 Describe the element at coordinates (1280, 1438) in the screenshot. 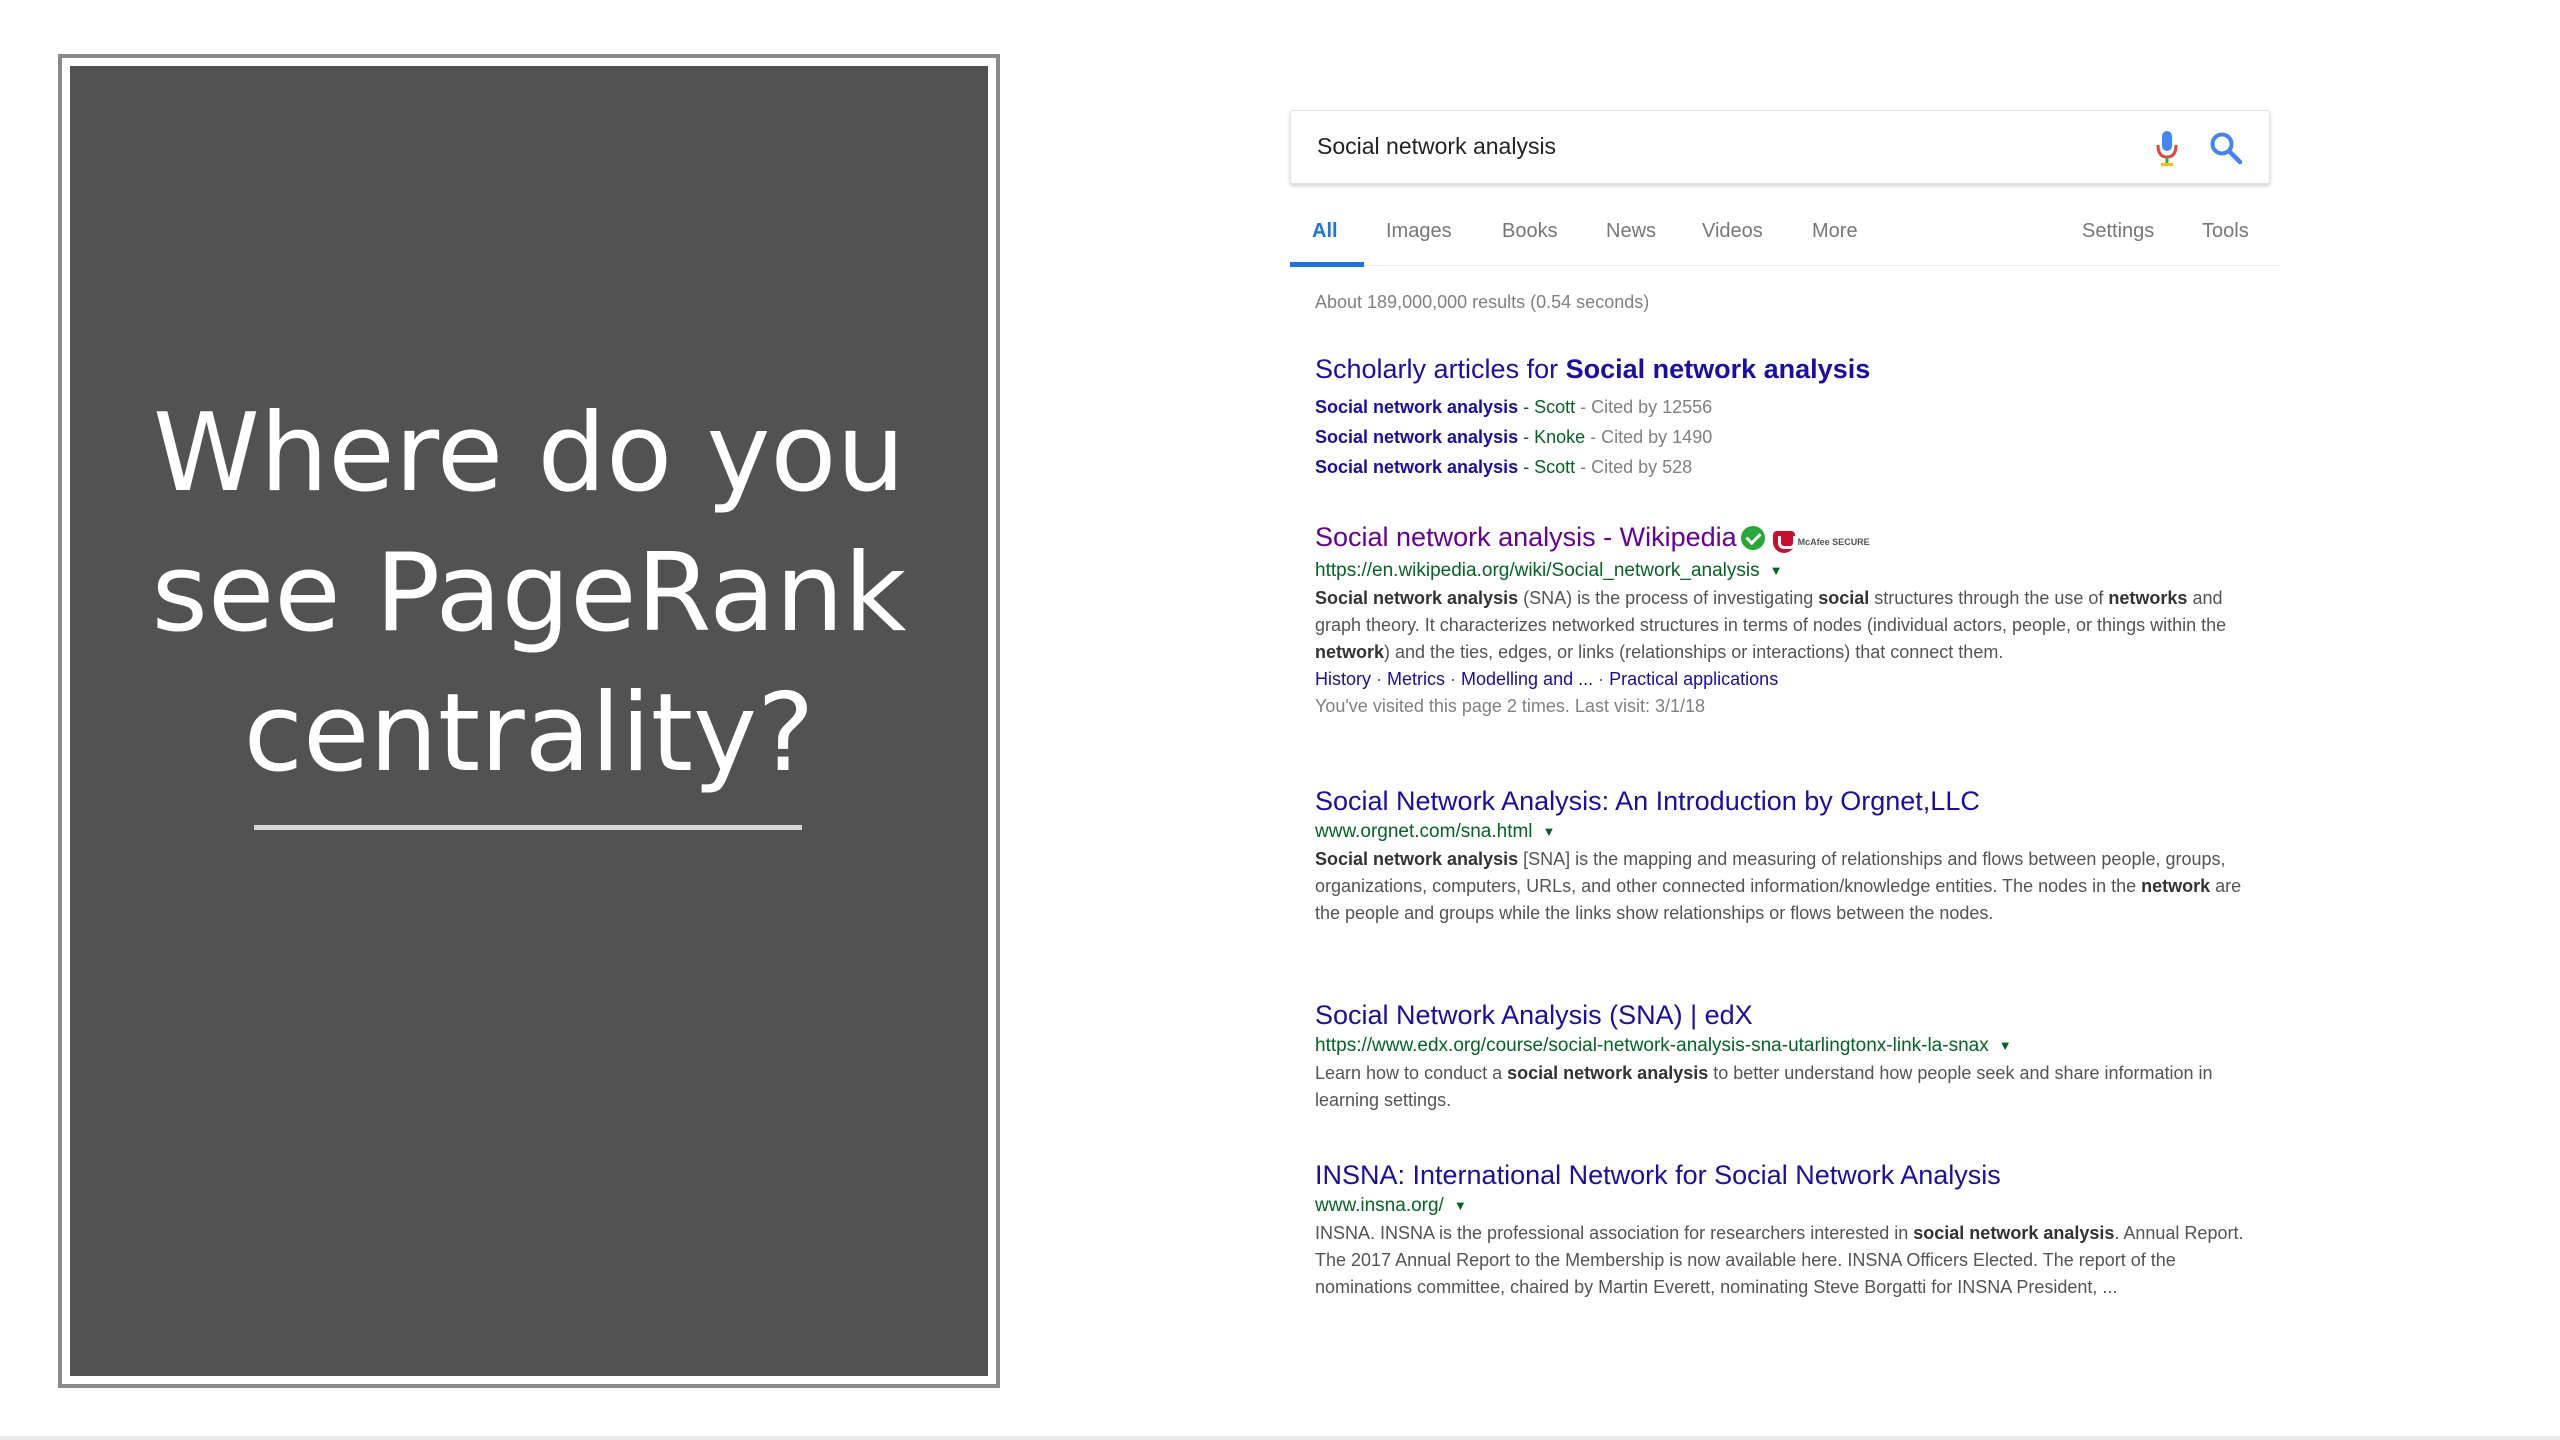

I see `bottom-divider` at that location.